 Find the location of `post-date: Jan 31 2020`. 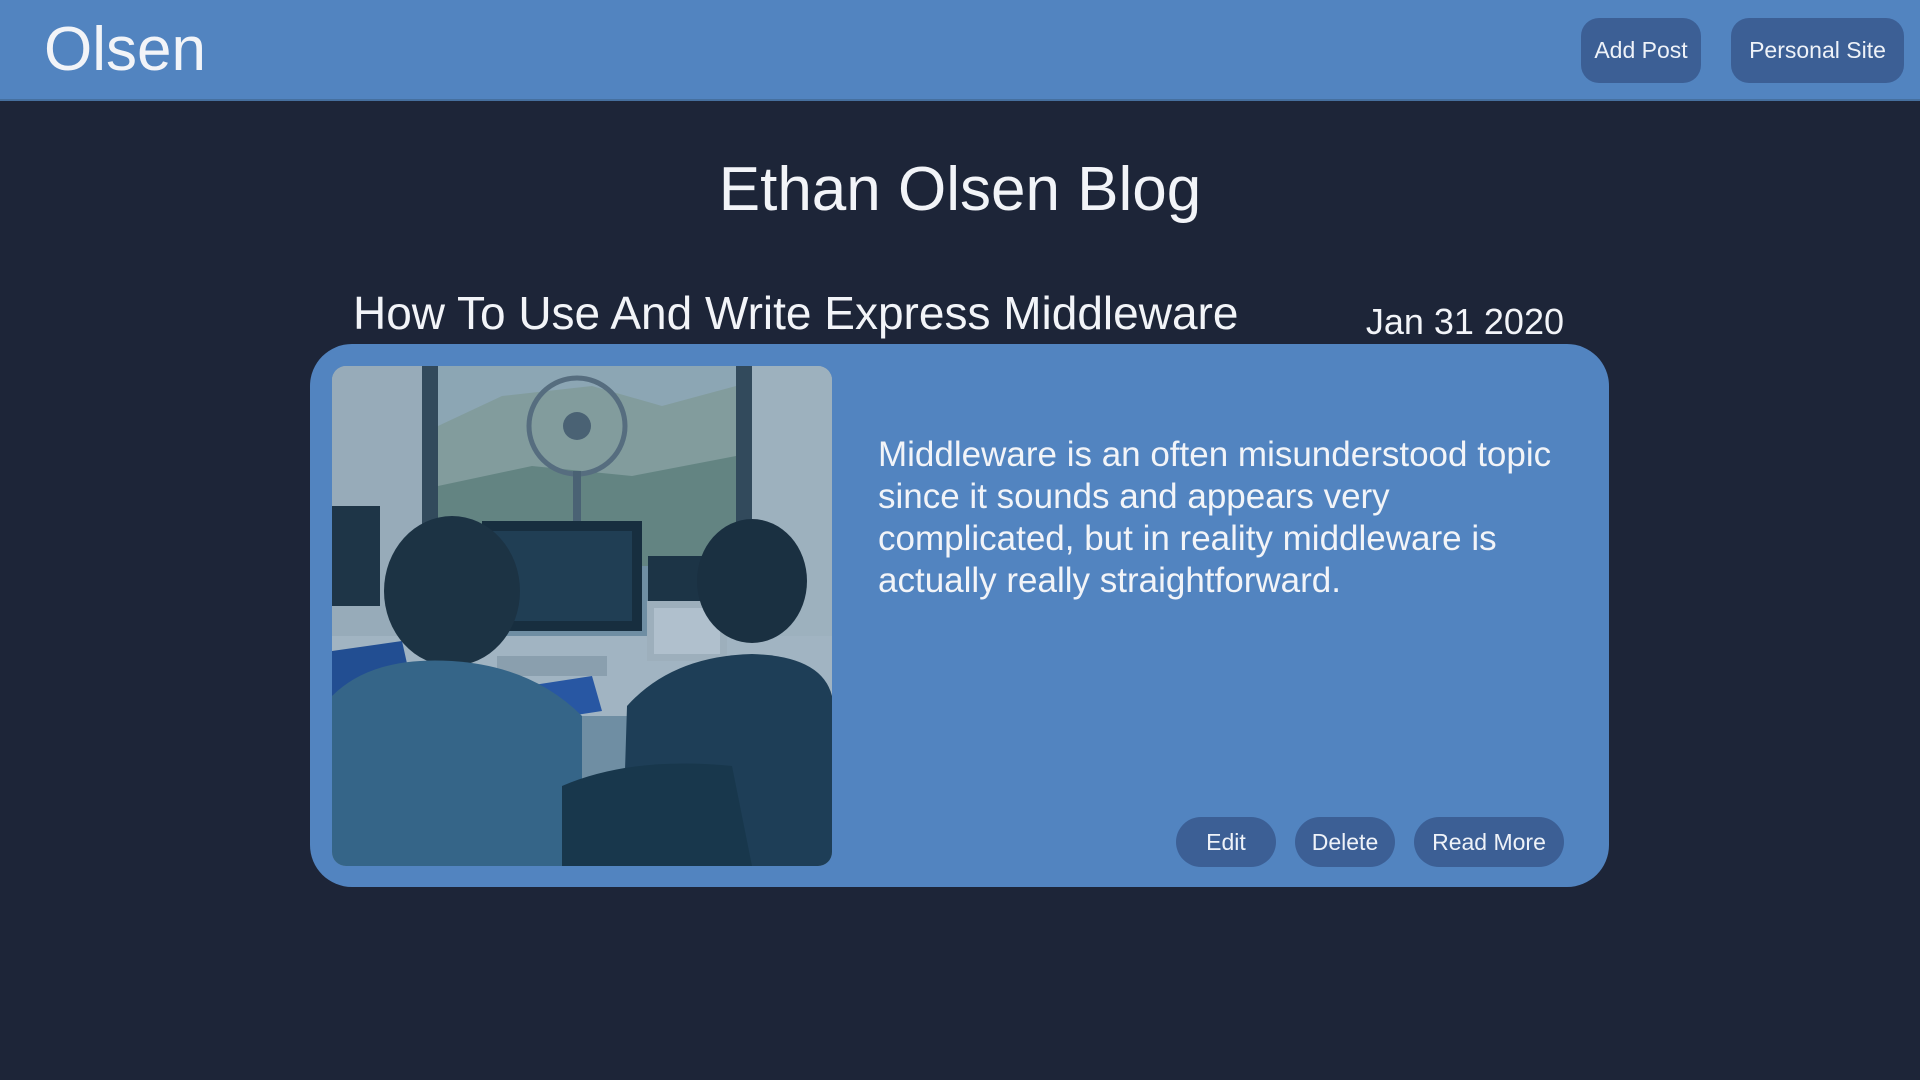

post-date: Jan 31 2020 is located at coordinates (1464, 321).